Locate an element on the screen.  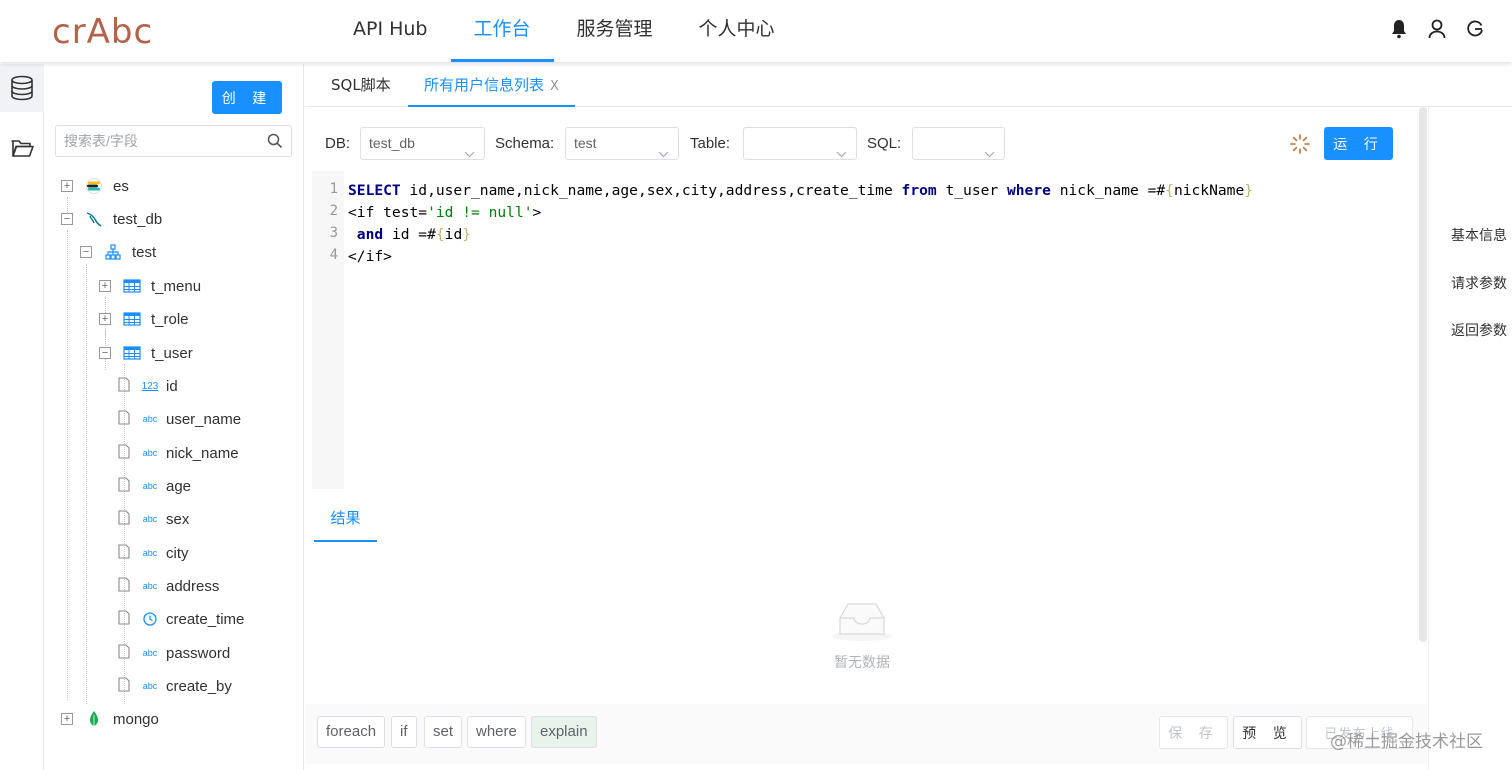
query-toolbar: DB: test_db Schema: test Table: SQL: 运 行 is located at coordinates (866, 139).